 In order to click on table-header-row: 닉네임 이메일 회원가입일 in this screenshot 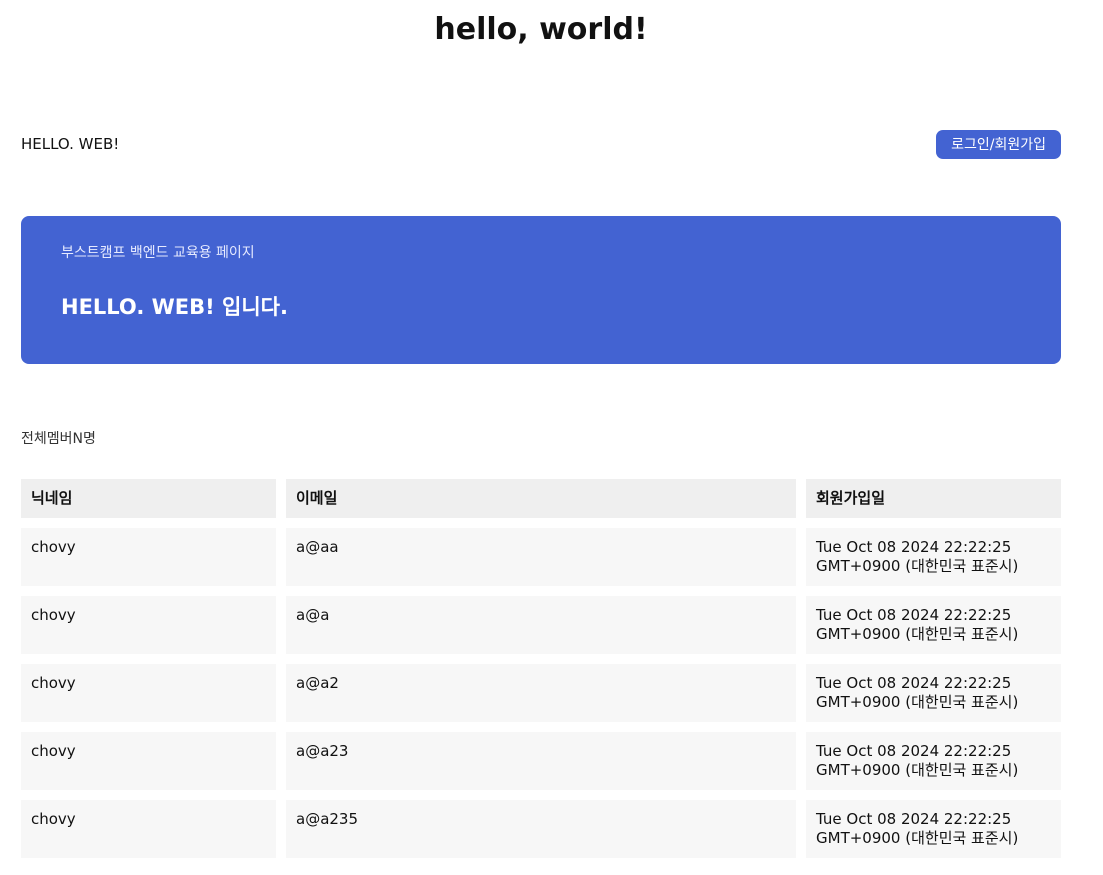, I will do `click(541, 498)`.